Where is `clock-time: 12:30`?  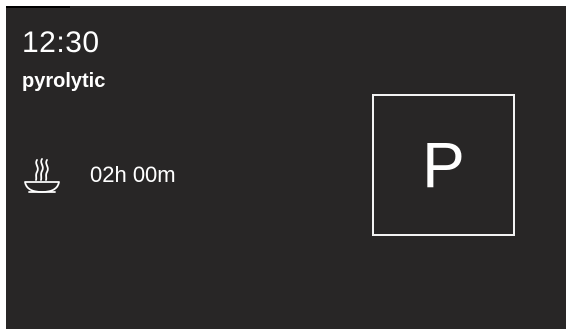 clock-time: 12:30 is located at coordinates (61, 42).